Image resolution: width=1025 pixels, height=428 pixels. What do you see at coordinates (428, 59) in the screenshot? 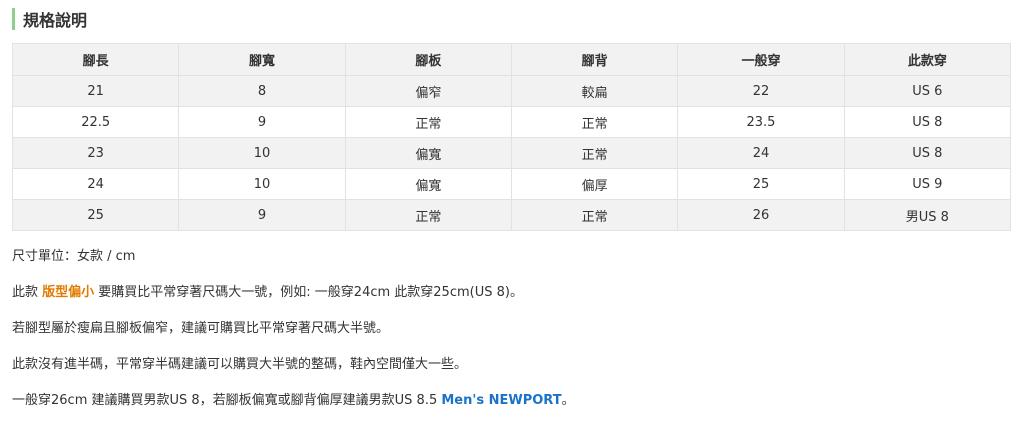
I see `header-foot-board: 腳板` at bounding box center [428, 59].